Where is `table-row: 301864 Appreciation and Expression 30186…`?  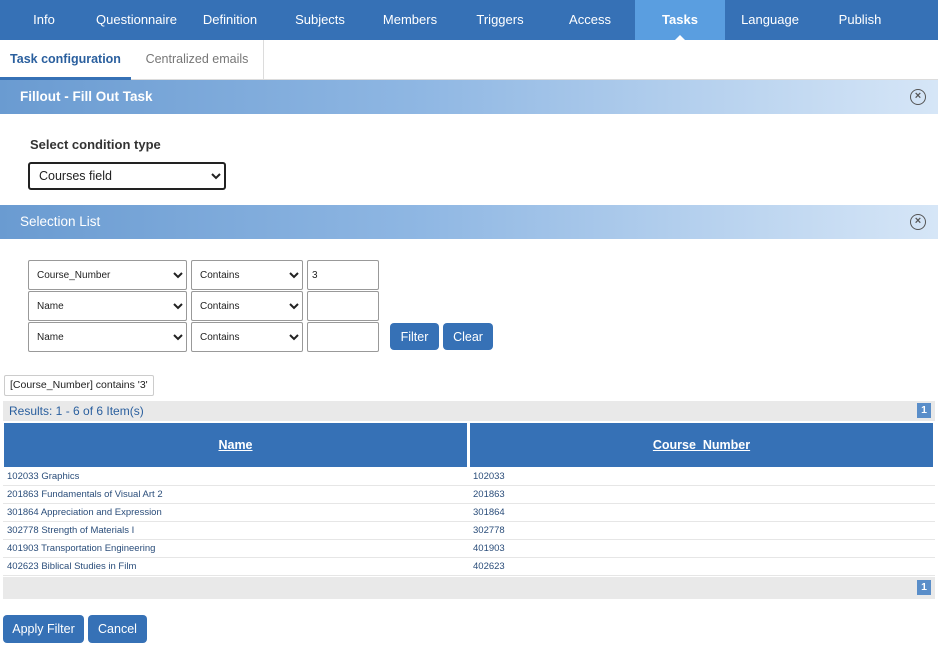
table-row: 301864 Appreciation and Expression 30186… is located at coordinates (469, 513).